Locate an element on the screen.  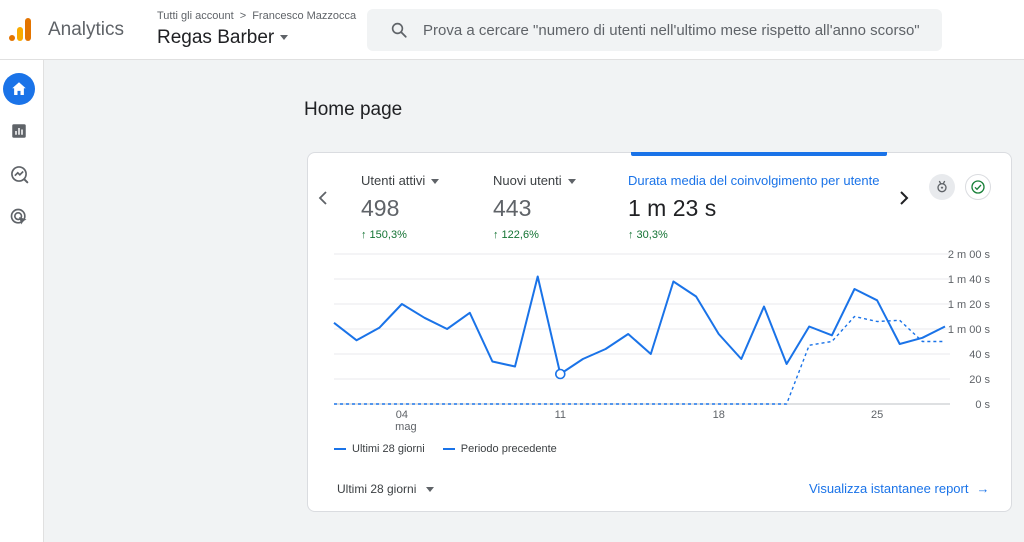
legend-label-previous: Periodo precedente is located at coordinates (508, 449).